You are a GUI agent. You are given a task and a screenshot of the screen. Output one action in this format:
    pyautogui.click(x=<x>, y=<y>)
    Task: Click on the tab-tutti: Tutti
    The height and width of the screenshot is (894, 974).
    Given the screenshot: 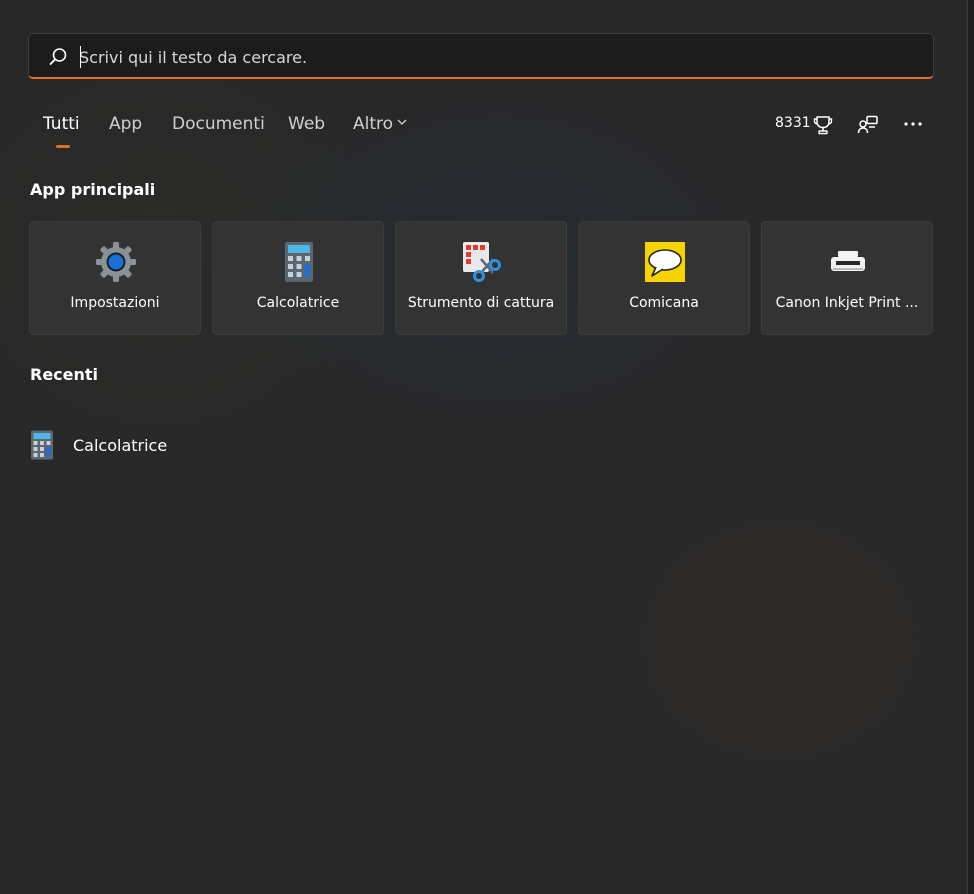 What is the action you would take?
    pyautogui.click(x=61, y=124)
    